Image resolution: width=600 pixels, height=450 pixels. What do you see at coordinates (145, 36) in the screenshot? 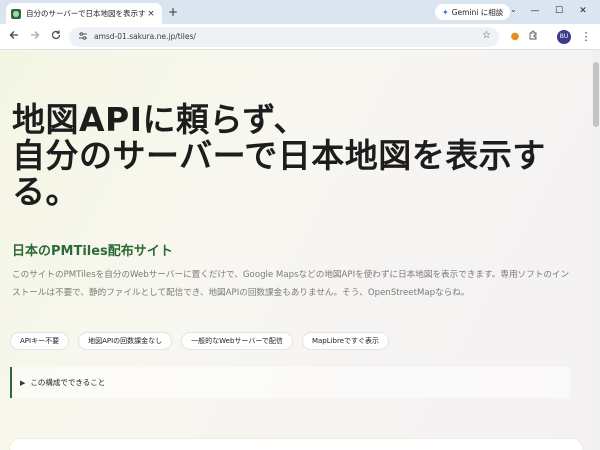
I see `url-text: amsd-01.sakura.ne.jp/tiles/` at bounding box center [145, 36].